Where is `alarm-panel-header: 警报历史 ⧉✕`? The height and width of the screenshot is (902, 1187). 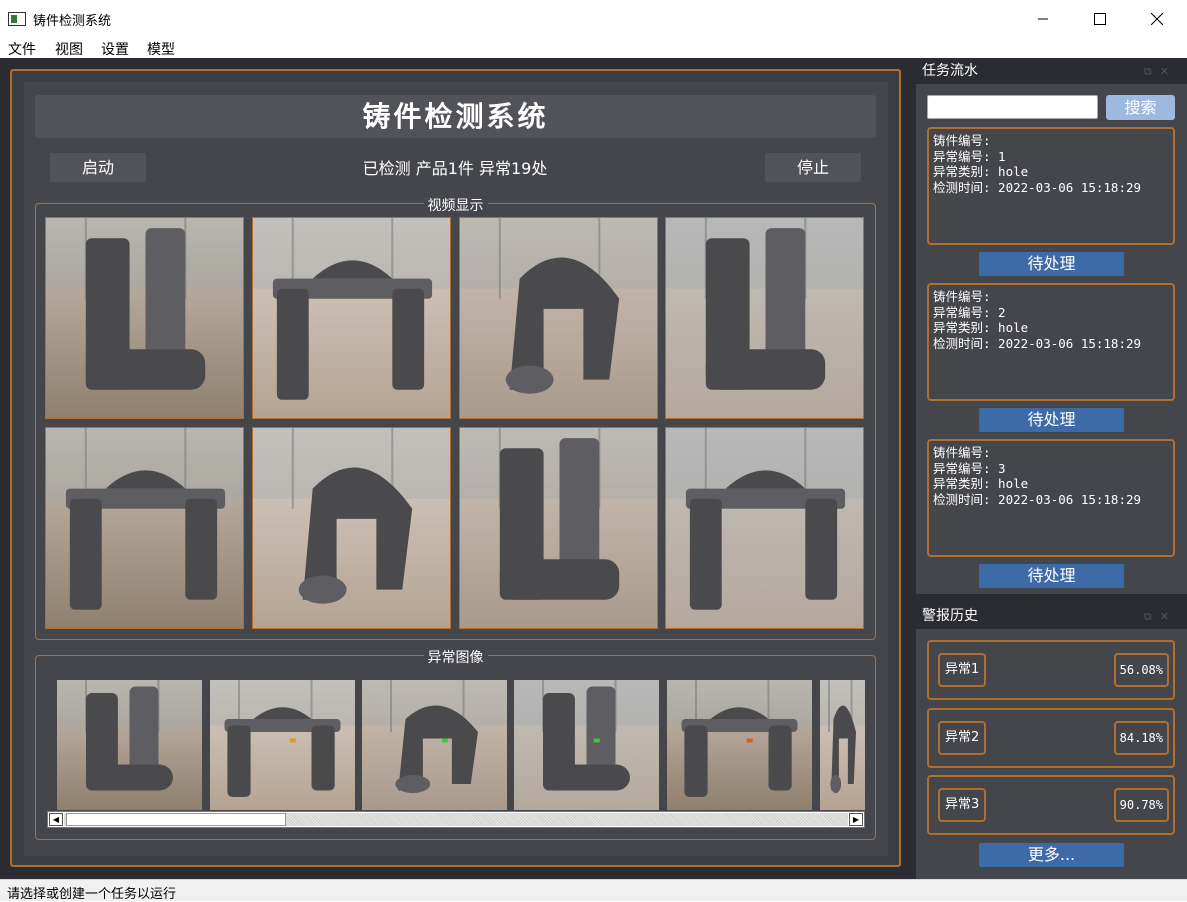
alarm-panel-header: 警报历史 ⧉✕ is located at coordinates (1051, 616).